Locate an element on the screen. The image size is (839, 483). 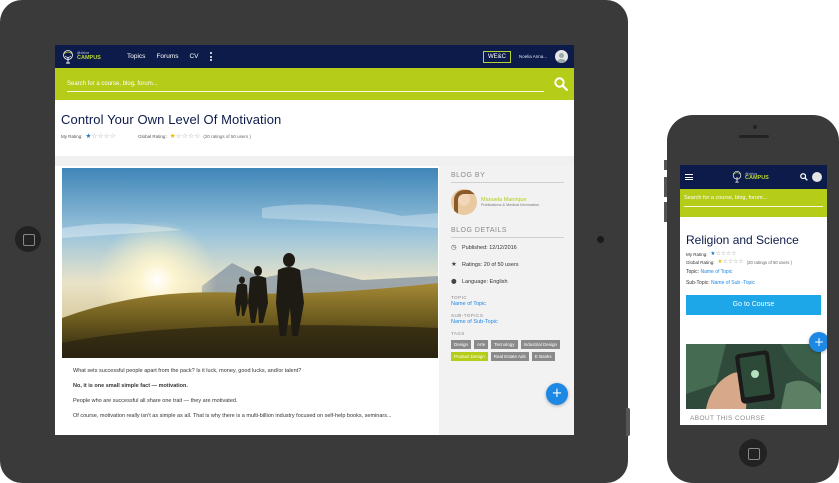
campus-logo: @drive CAMPUS is located at coordinates (88, 56).